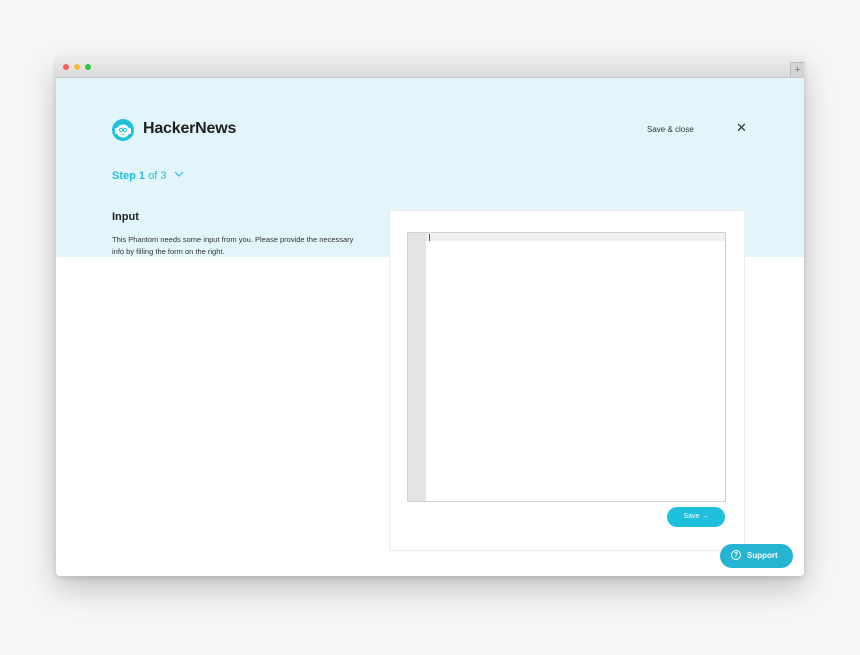 The width and height of the screenshot is (860, 655). Describe the element at coordinates (429, 237) in the screenshot. I see `text-cursor` at that location.